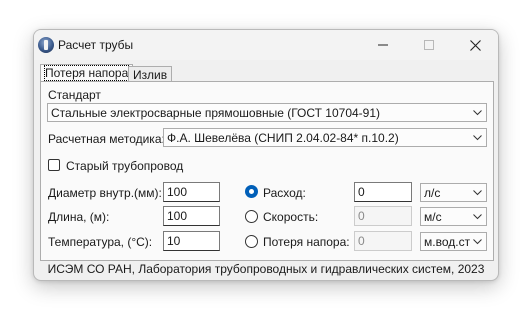 The width and height of the screenshot is (531, 313). Describe the element at coordinates (46, 45) in the screenshot. I see `app-icon` at that location.